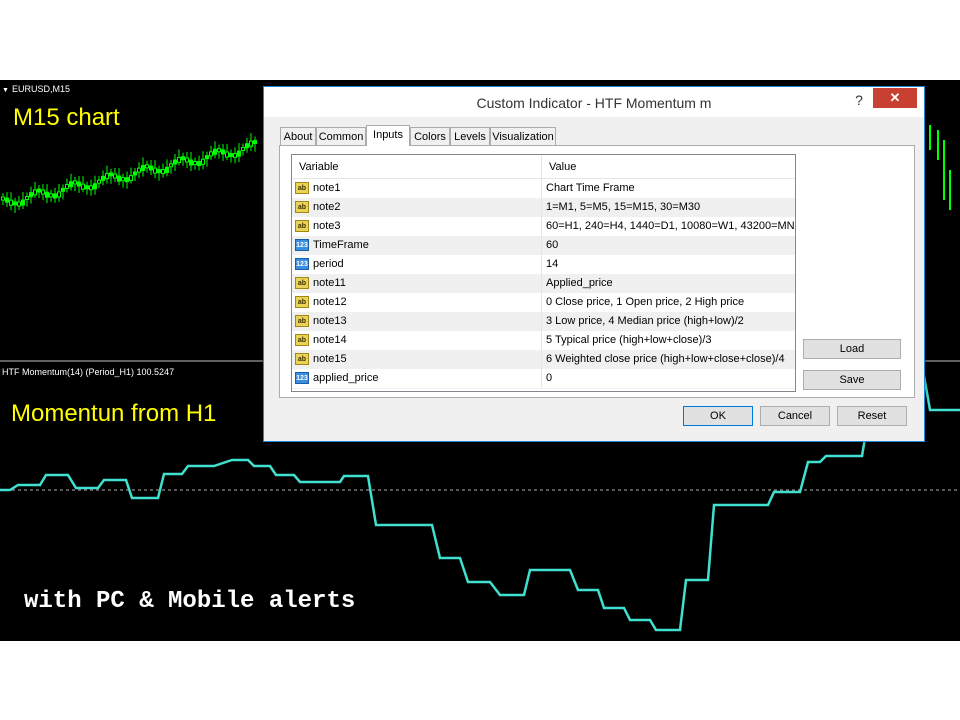 This screenshot has height=720, width=960. Describe the element at coordinates (470, 136) in the screenshot. I see `tab-levels: Levels` at that location.